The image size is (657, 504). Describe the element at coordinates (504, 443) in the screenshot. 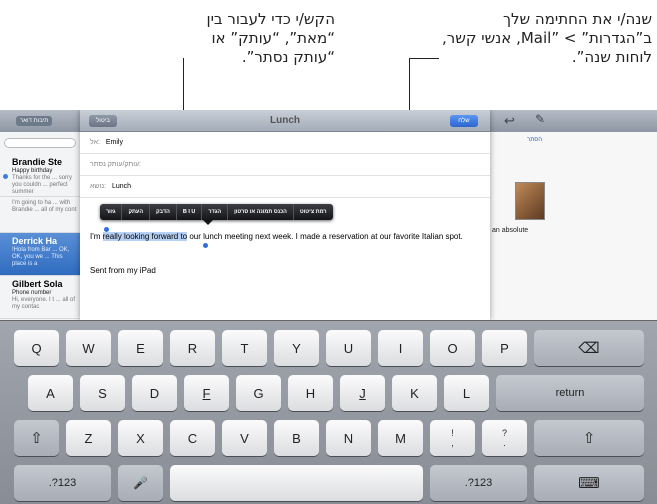

I see `key-bottom-label: .` at that location.